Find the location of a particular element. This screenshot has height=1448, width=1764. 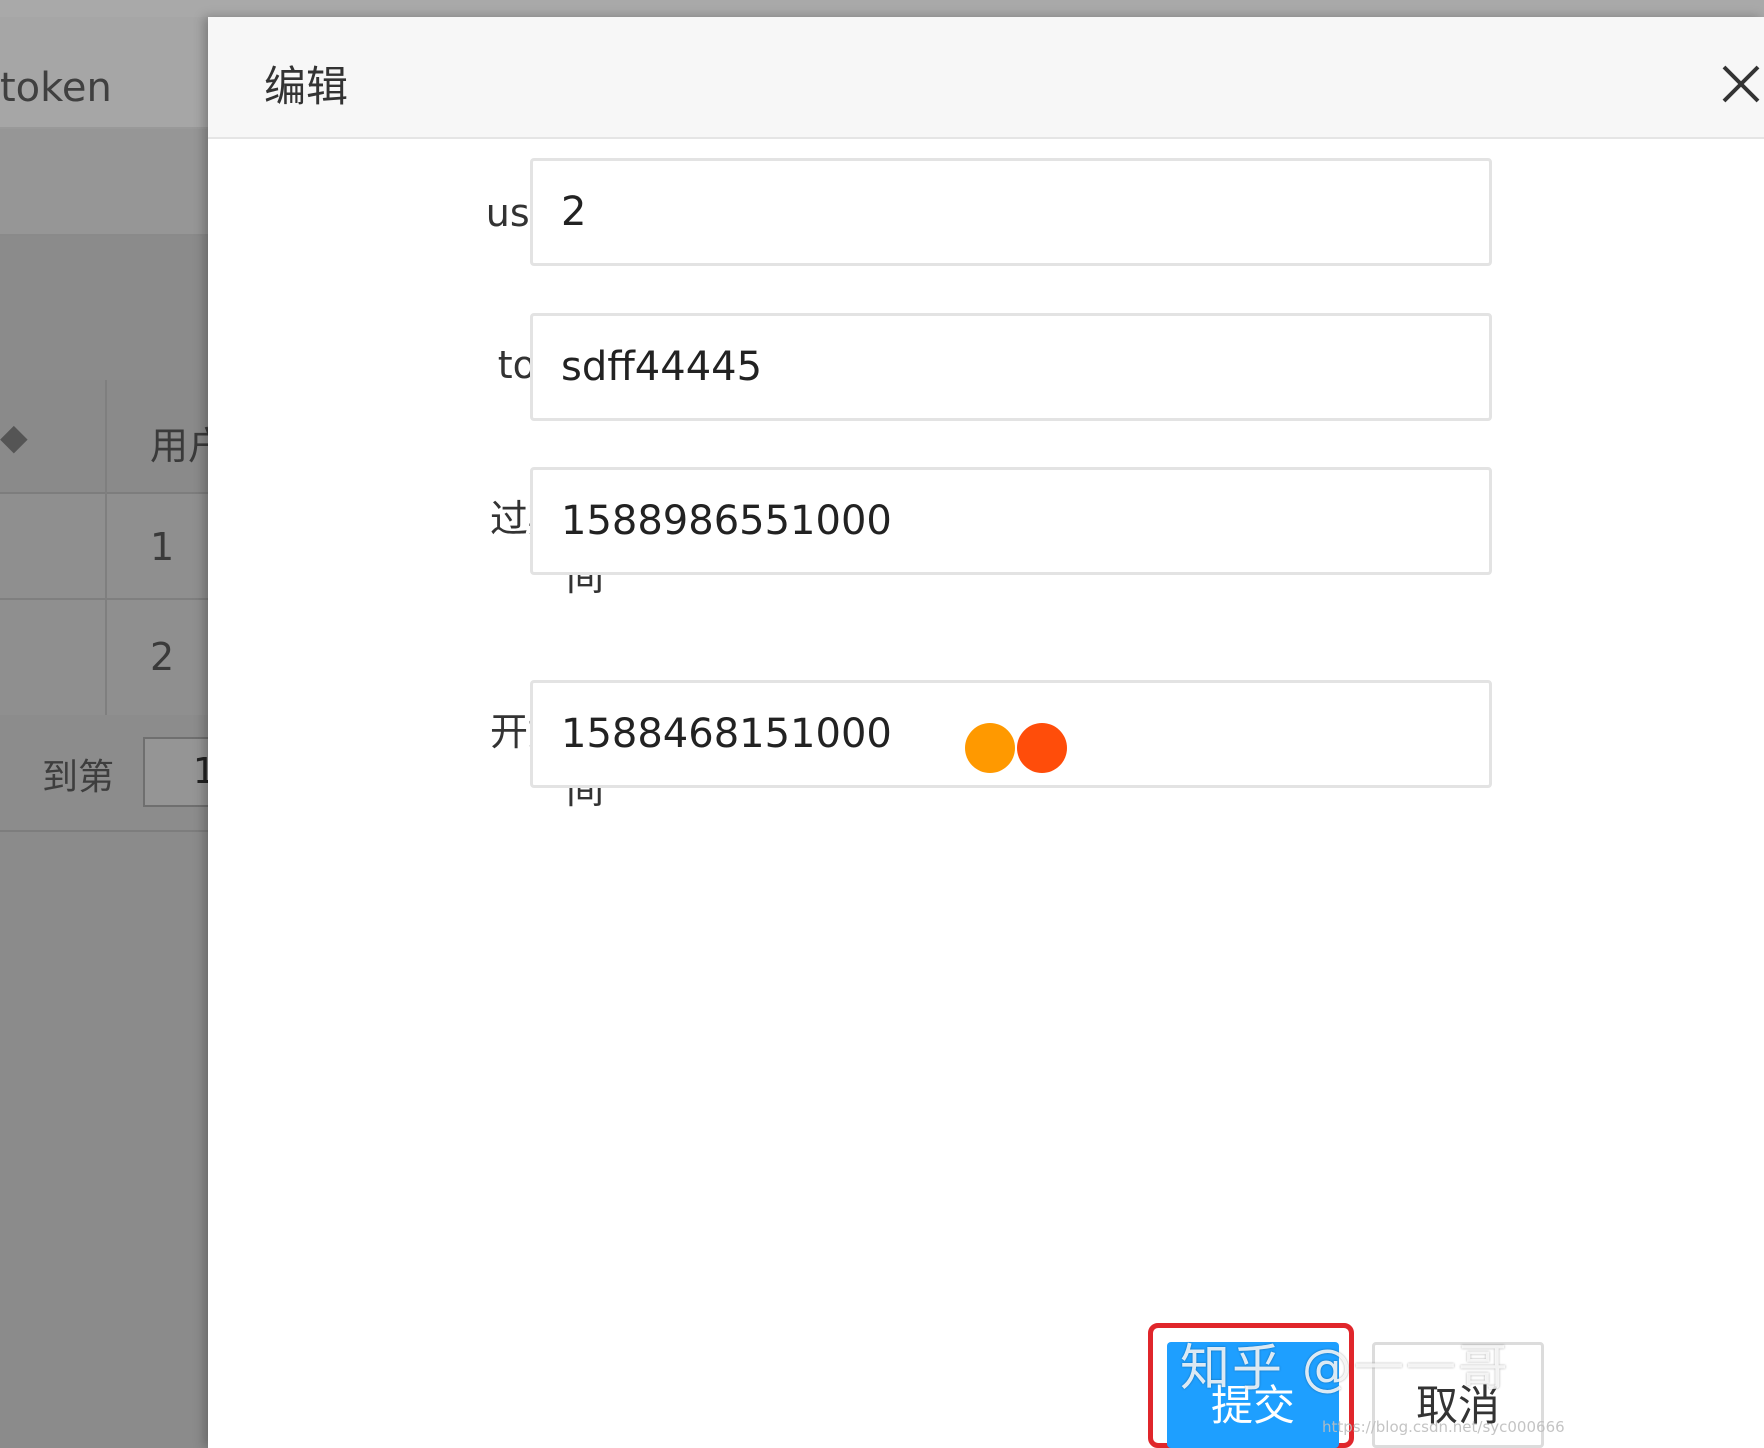

background-panel is located at coordinates (104, 182).